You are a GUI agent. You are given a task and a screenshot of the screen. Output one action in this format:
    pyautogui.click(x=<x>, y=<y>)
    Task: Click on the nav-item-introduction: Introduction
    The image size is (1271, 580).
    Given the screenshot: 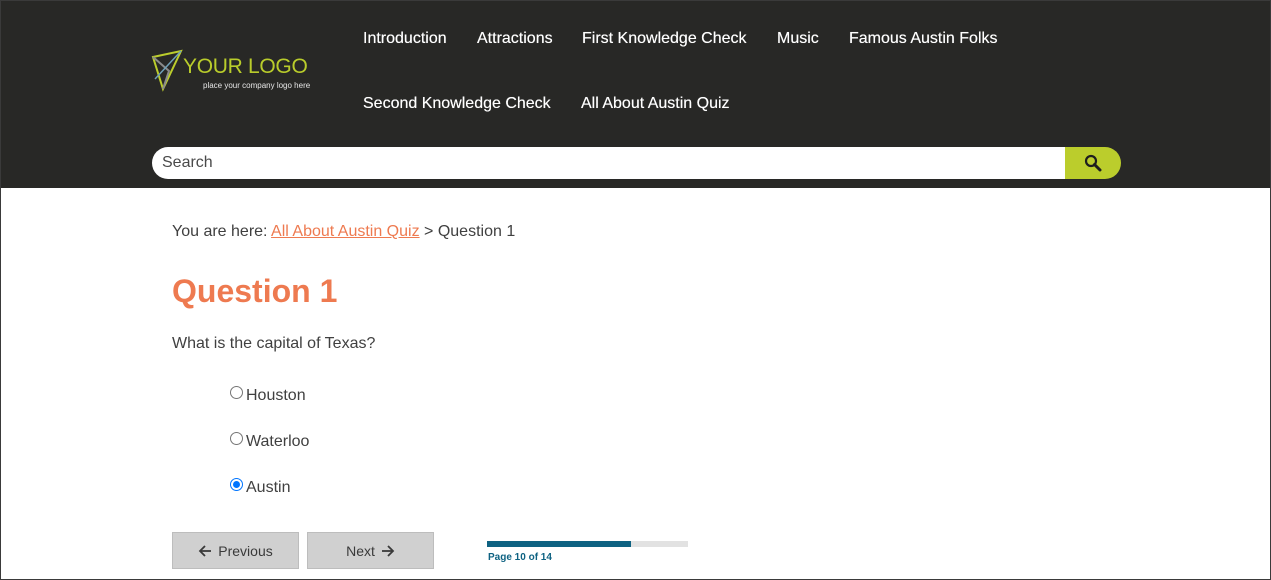 What is the action you would take?
    pyautogui.click(x=405, y=39)
    